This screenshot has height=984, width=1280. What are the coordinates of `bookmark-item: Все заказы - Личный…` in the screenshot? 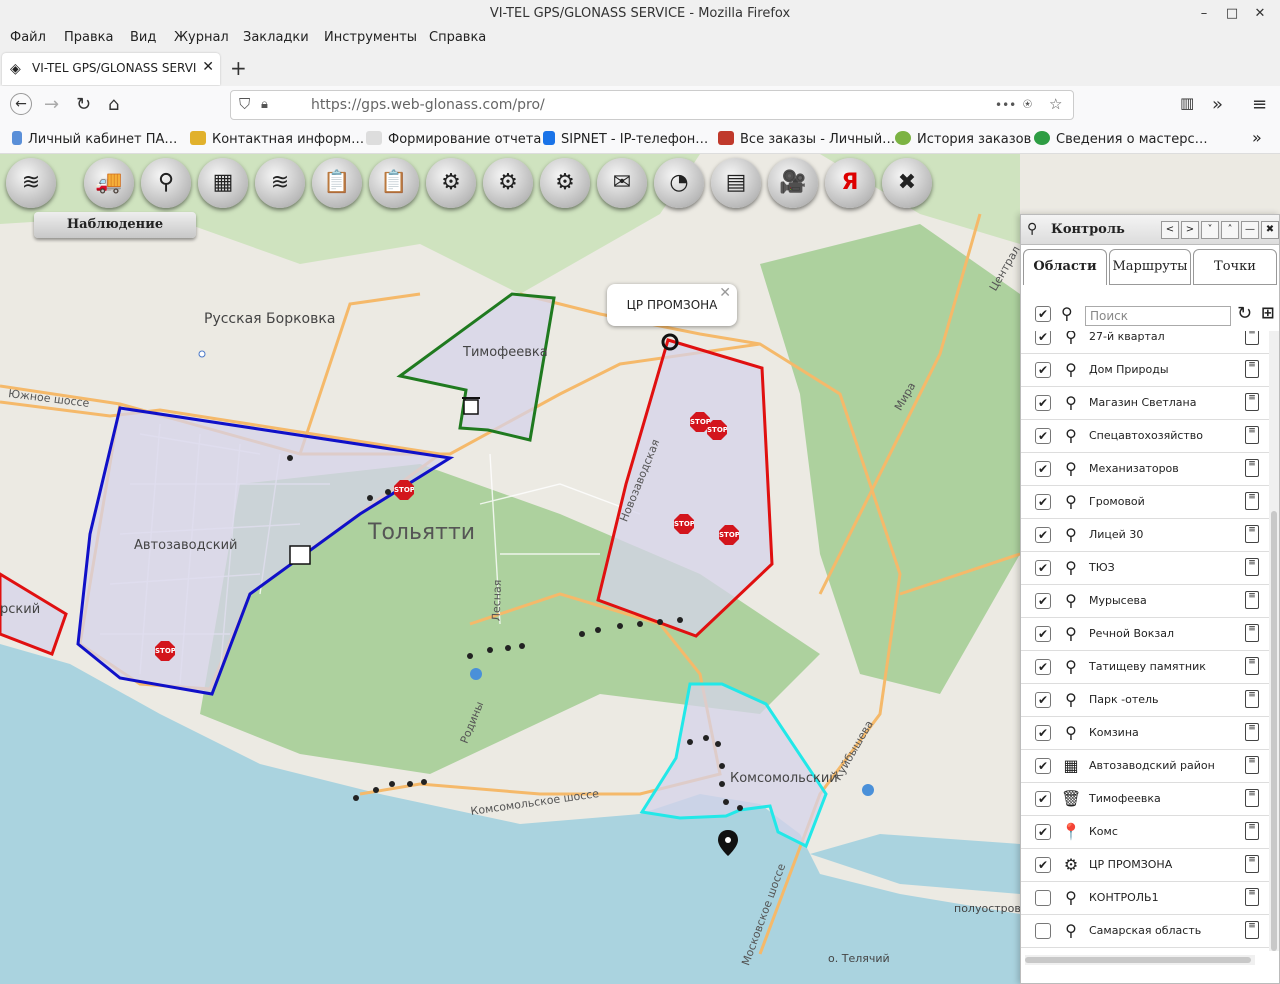 It's located at (806, 139).